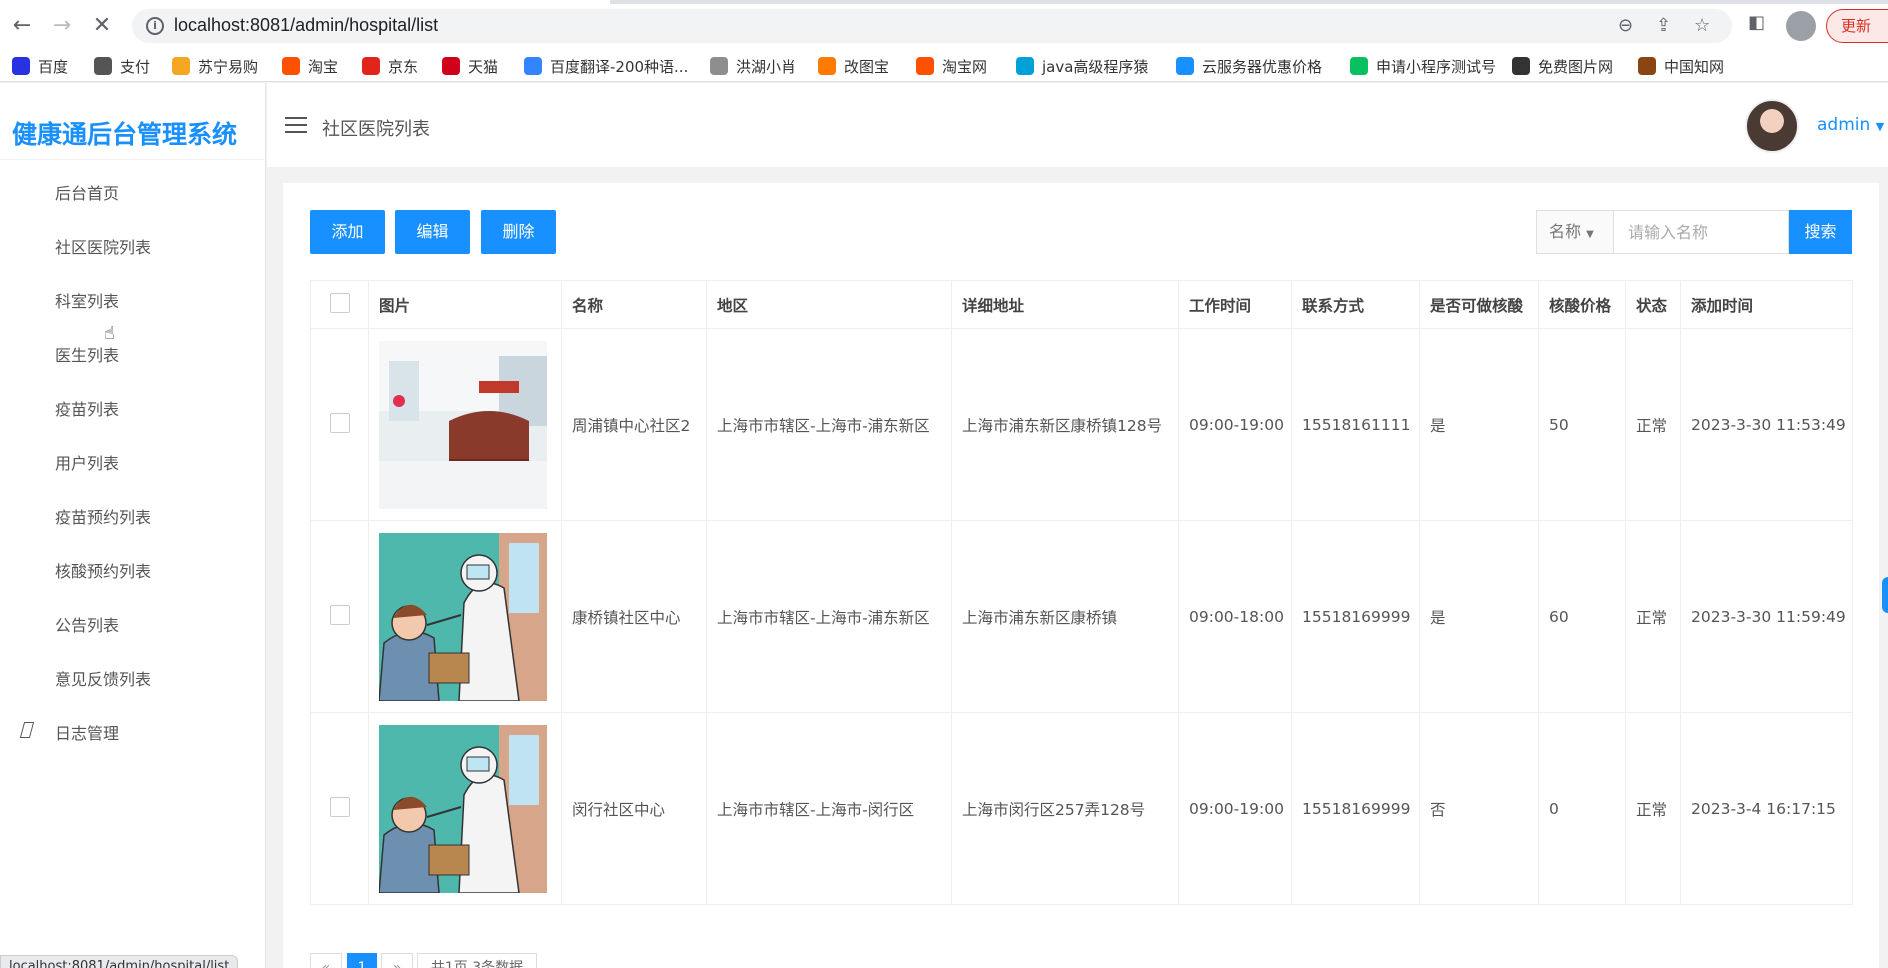  What do you see at coordinates (87, 732) in the screenshot?
I see `sidebar-item-log-management: 日志管理` at bounding box center [87, 732].